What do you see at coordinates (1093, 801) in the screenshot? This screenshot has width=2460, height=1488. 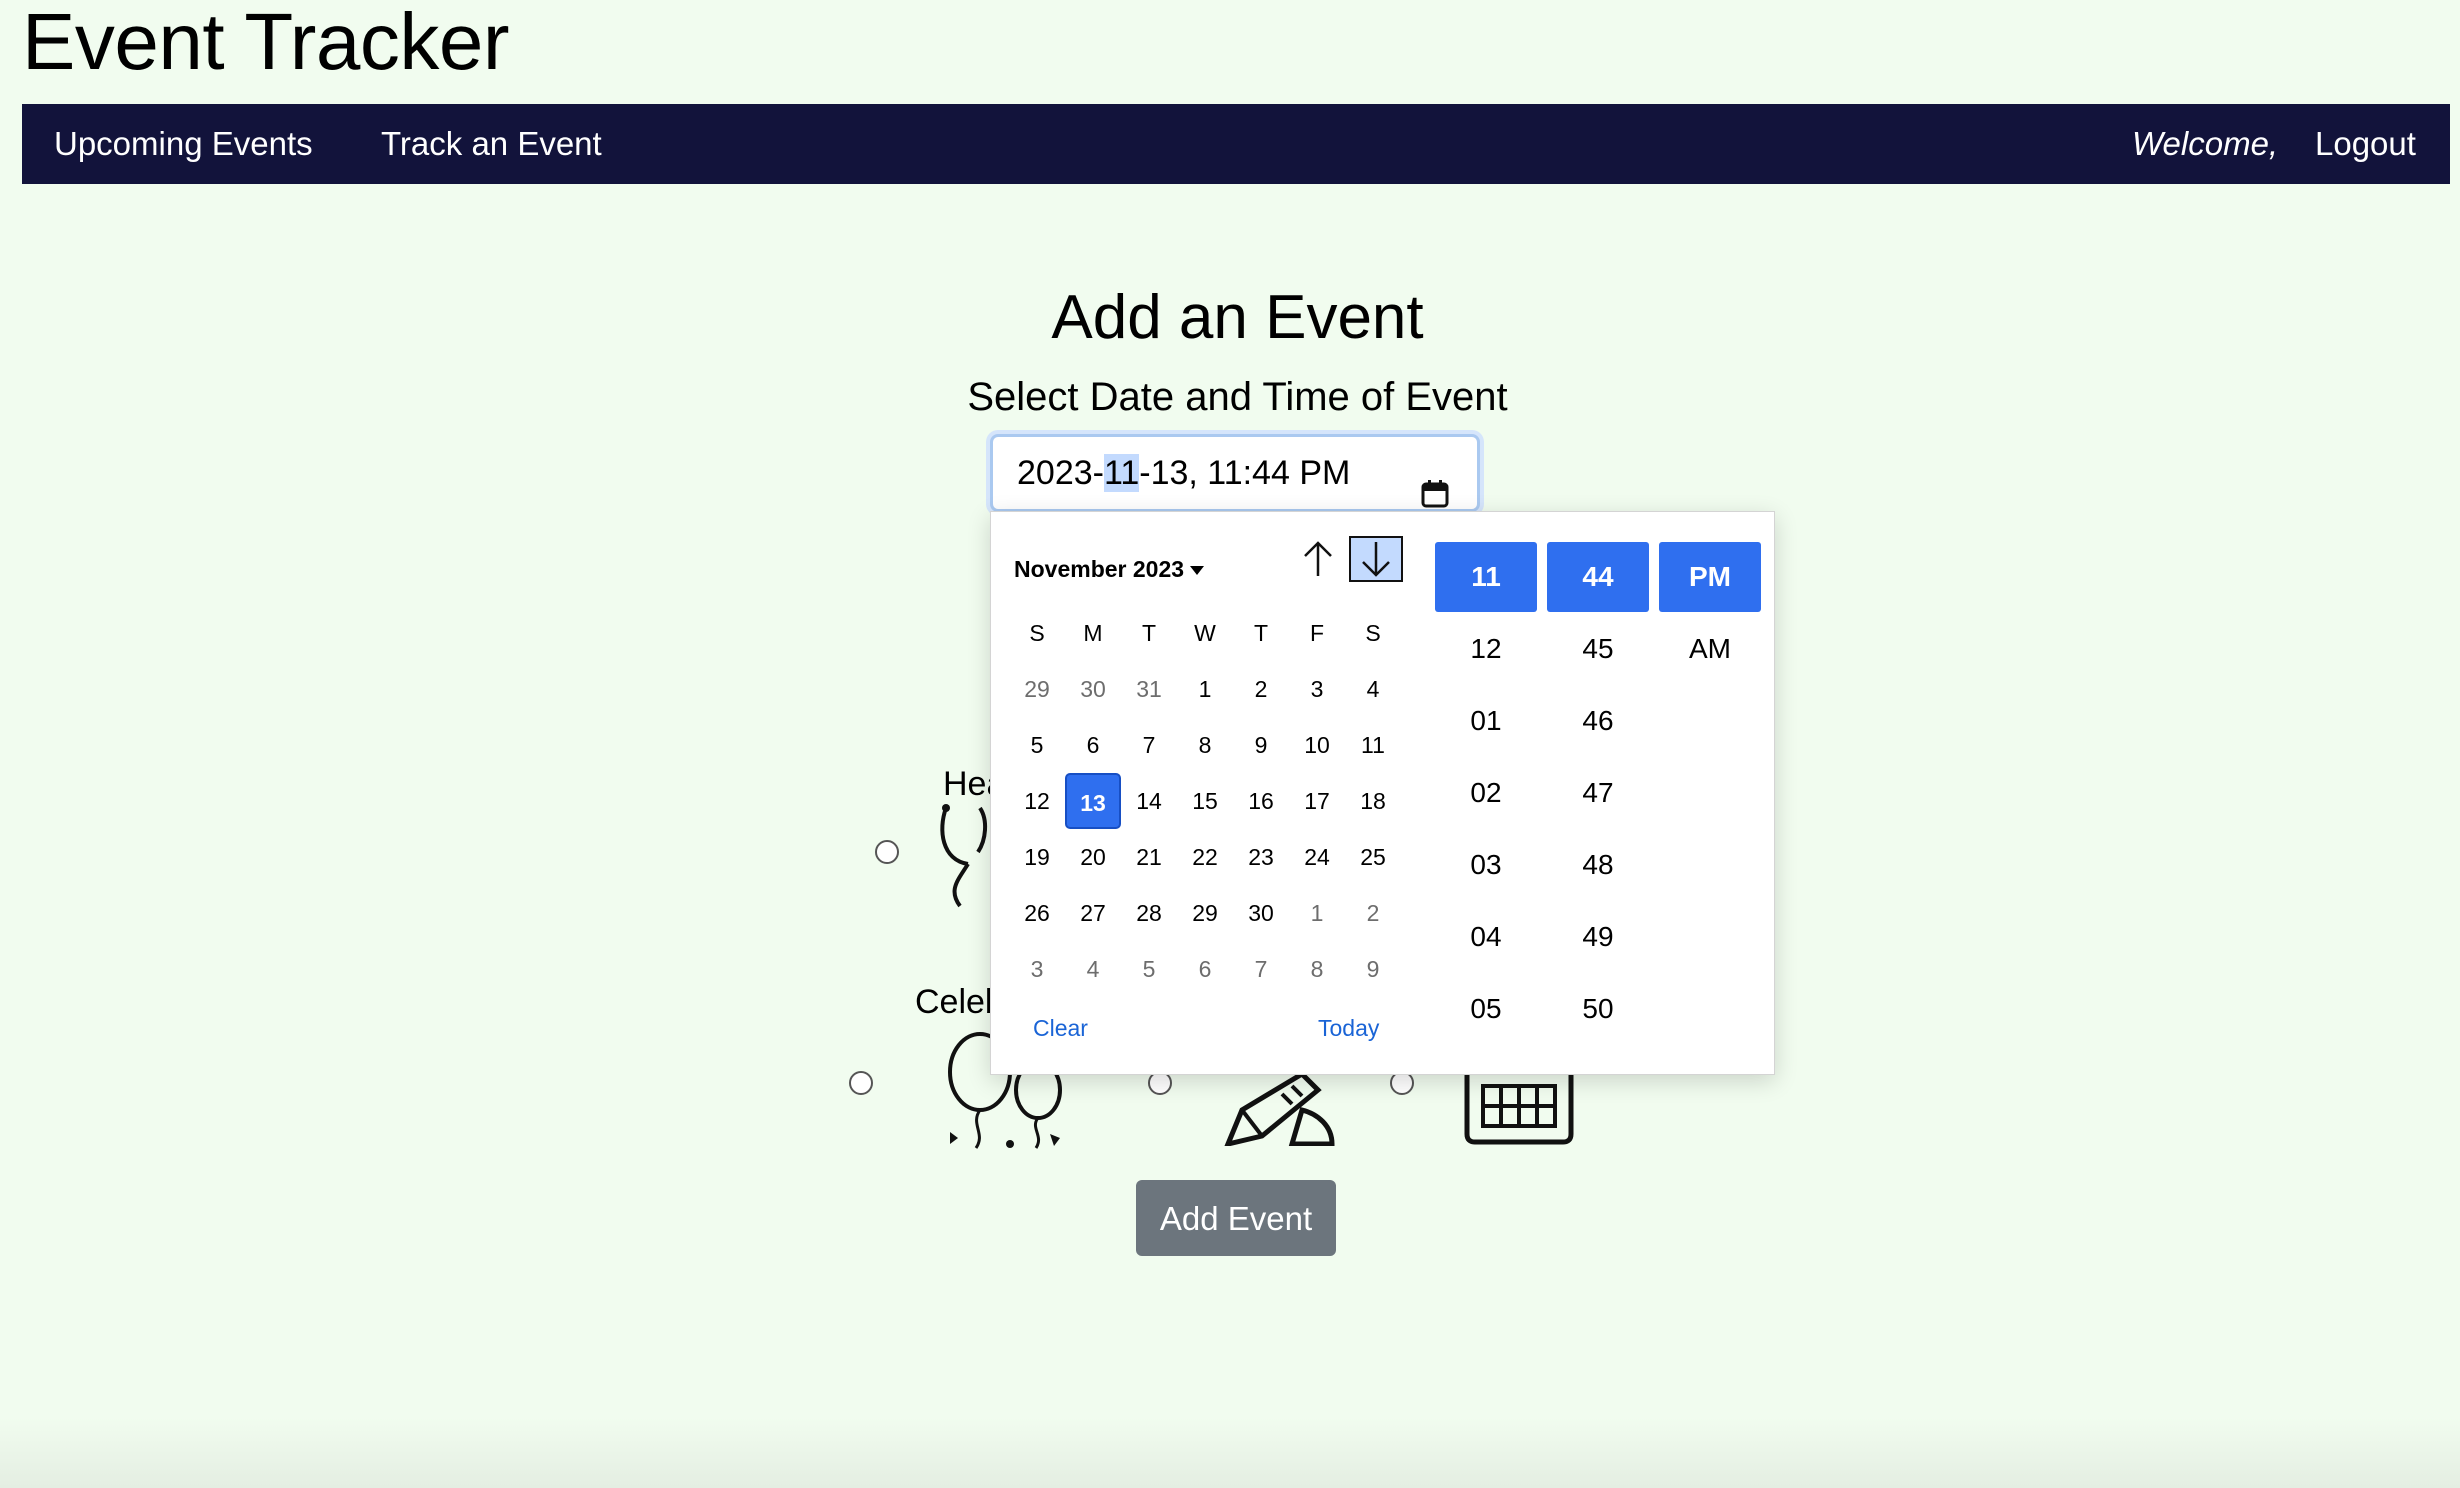 I see `calendar-day: 13` at bounding box center [1093, 801].